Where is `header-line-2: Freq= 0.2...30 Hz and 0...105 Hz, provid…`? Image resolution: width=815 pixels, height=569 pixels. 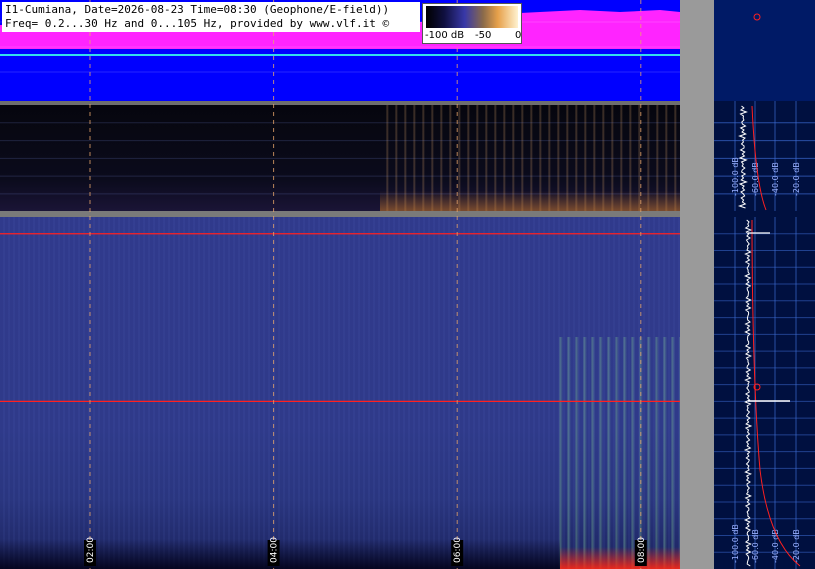
header-line-2: Freq= 0.2...30 Hz and 0...105 Hz, provid… is located at coordinates (197, 23).